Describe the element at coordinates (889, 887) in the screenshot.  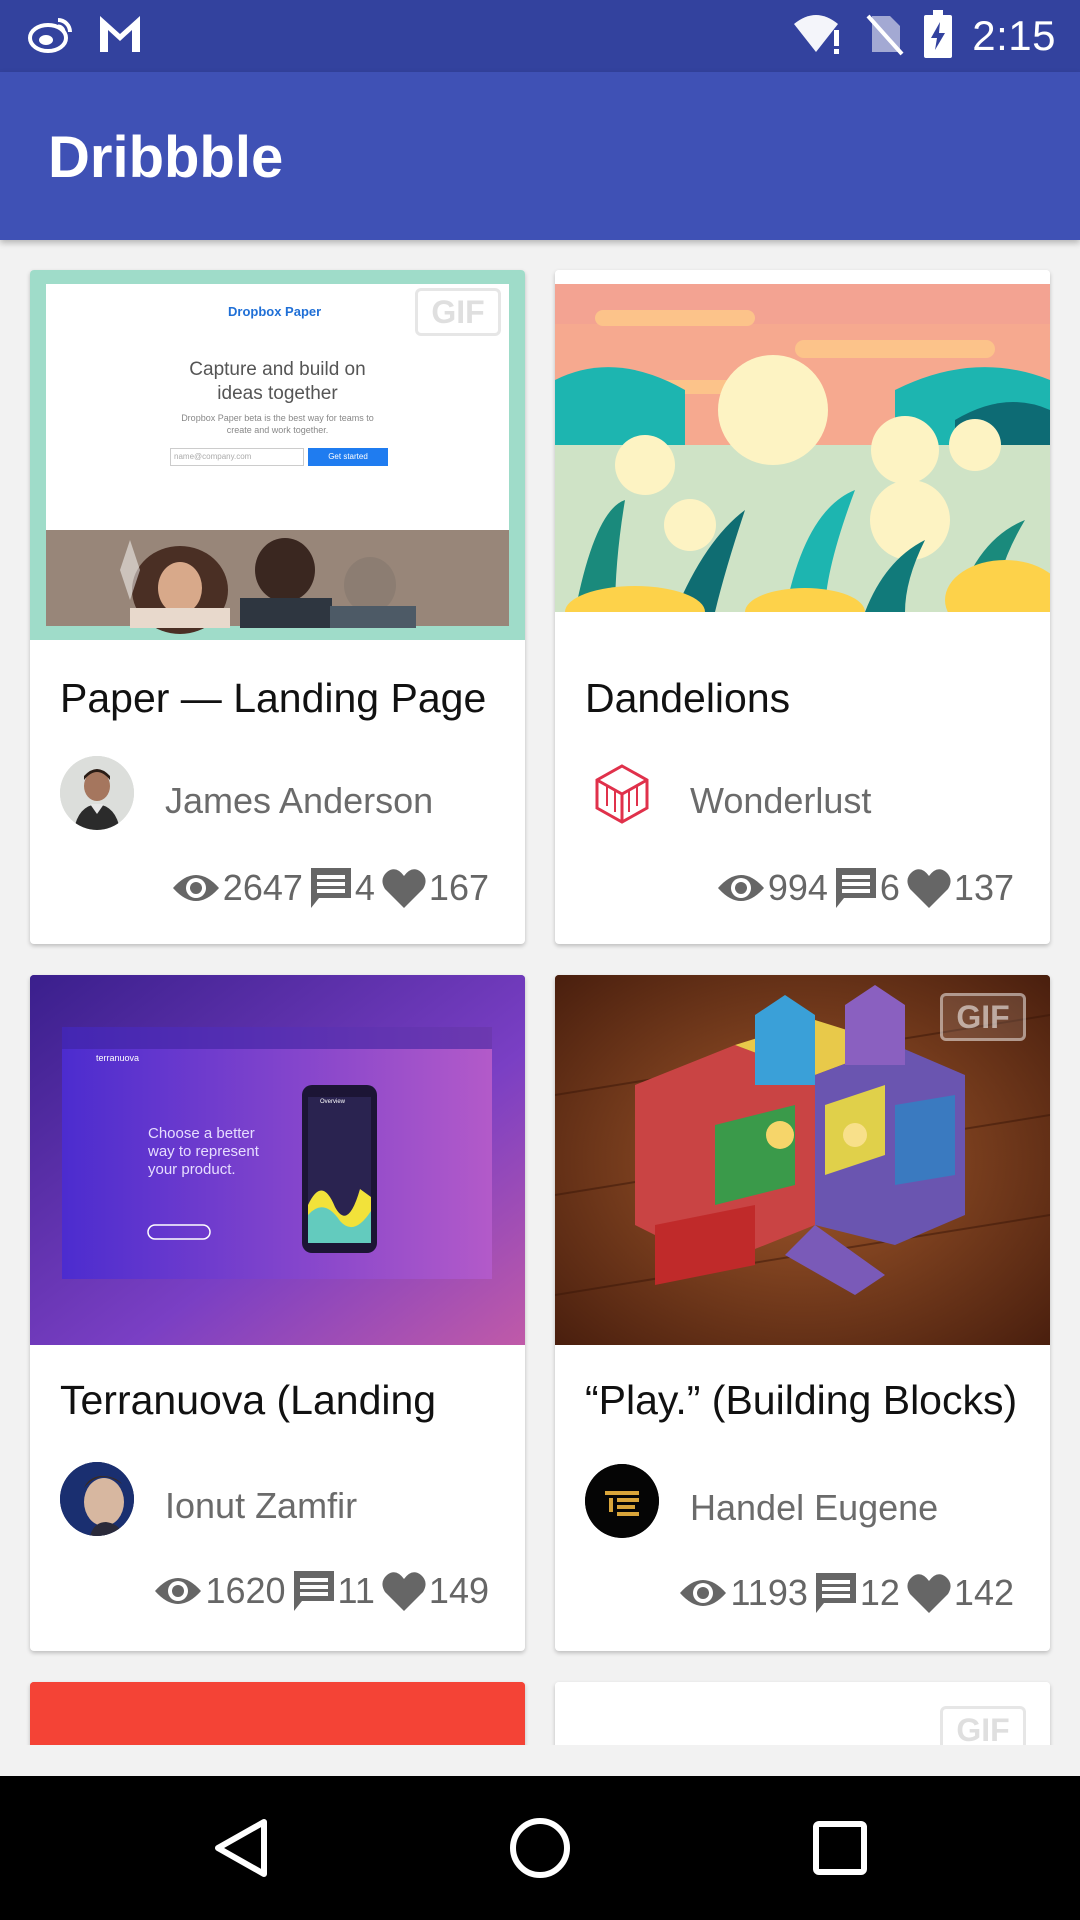
I see `comments-count: 6` at that location.